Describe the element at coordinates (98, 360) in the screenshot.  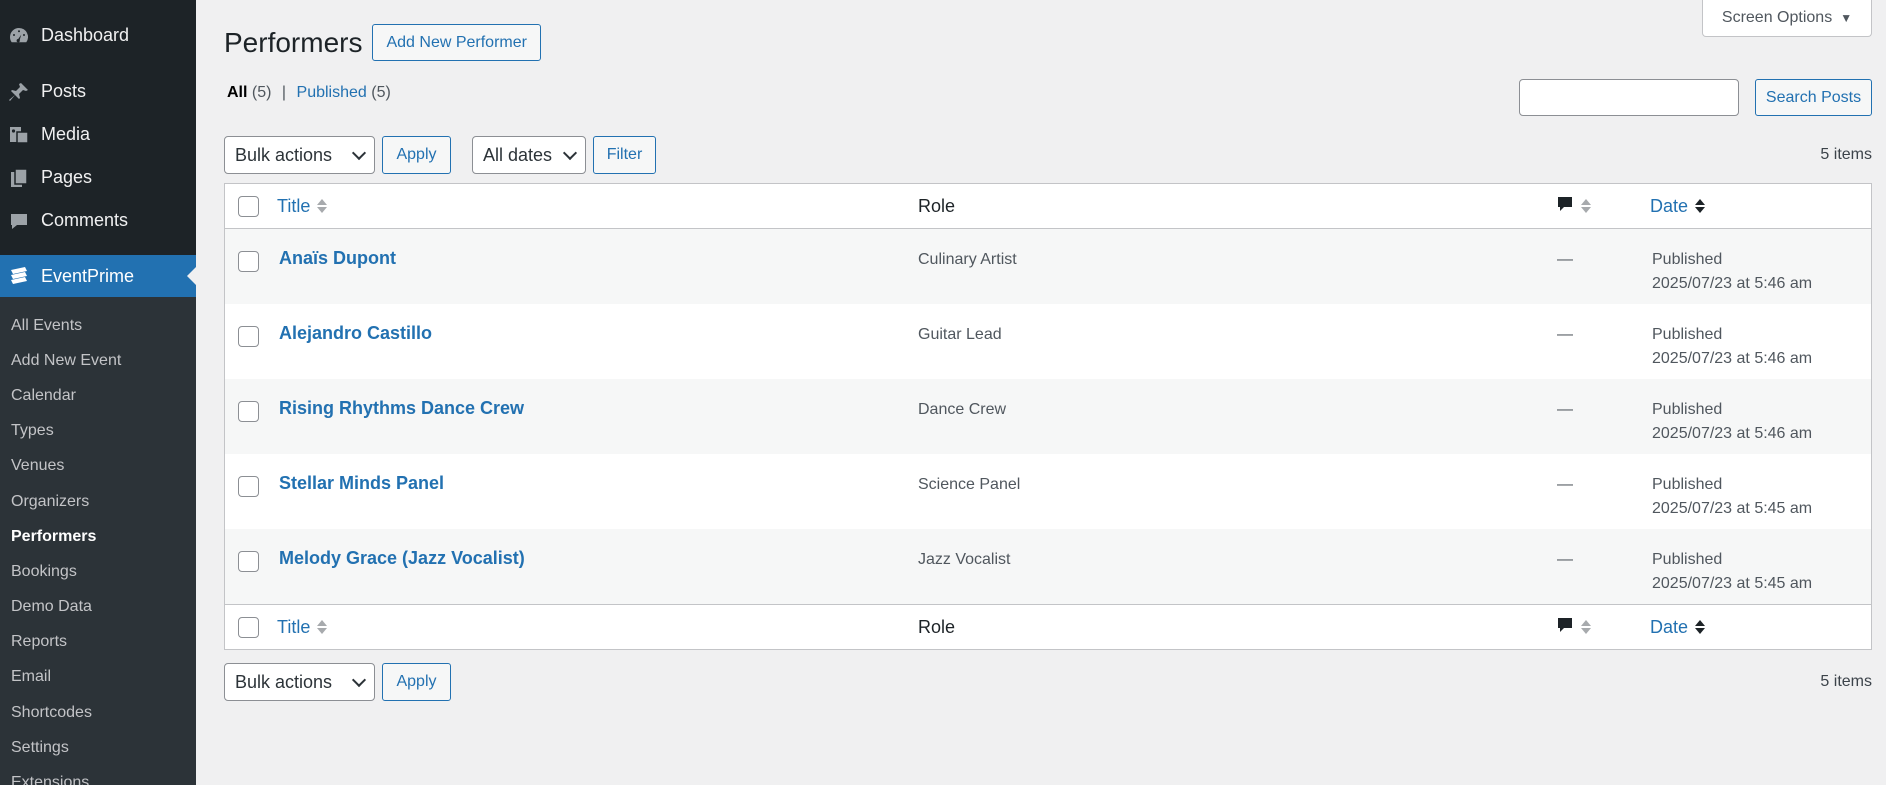
I see `submenu-add-new-event: Add New Event` at that location.